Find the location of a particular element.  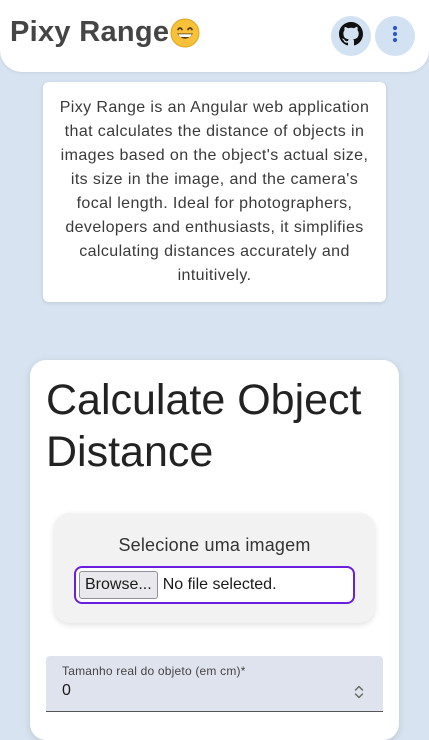

menu-button is located at coordinates (395, 36).